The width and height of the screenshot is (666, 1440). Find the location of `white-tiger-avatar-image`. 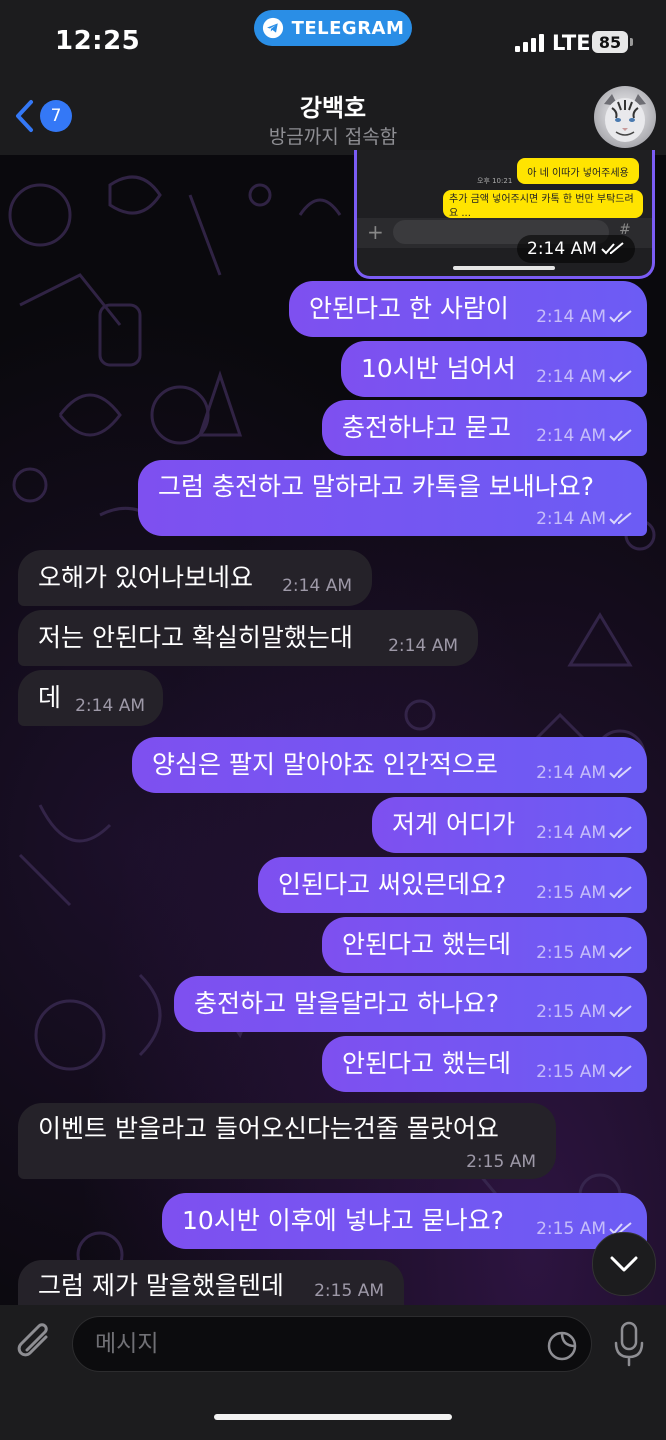

white-tiger-avatar-image is located at coordinates (625, 118).